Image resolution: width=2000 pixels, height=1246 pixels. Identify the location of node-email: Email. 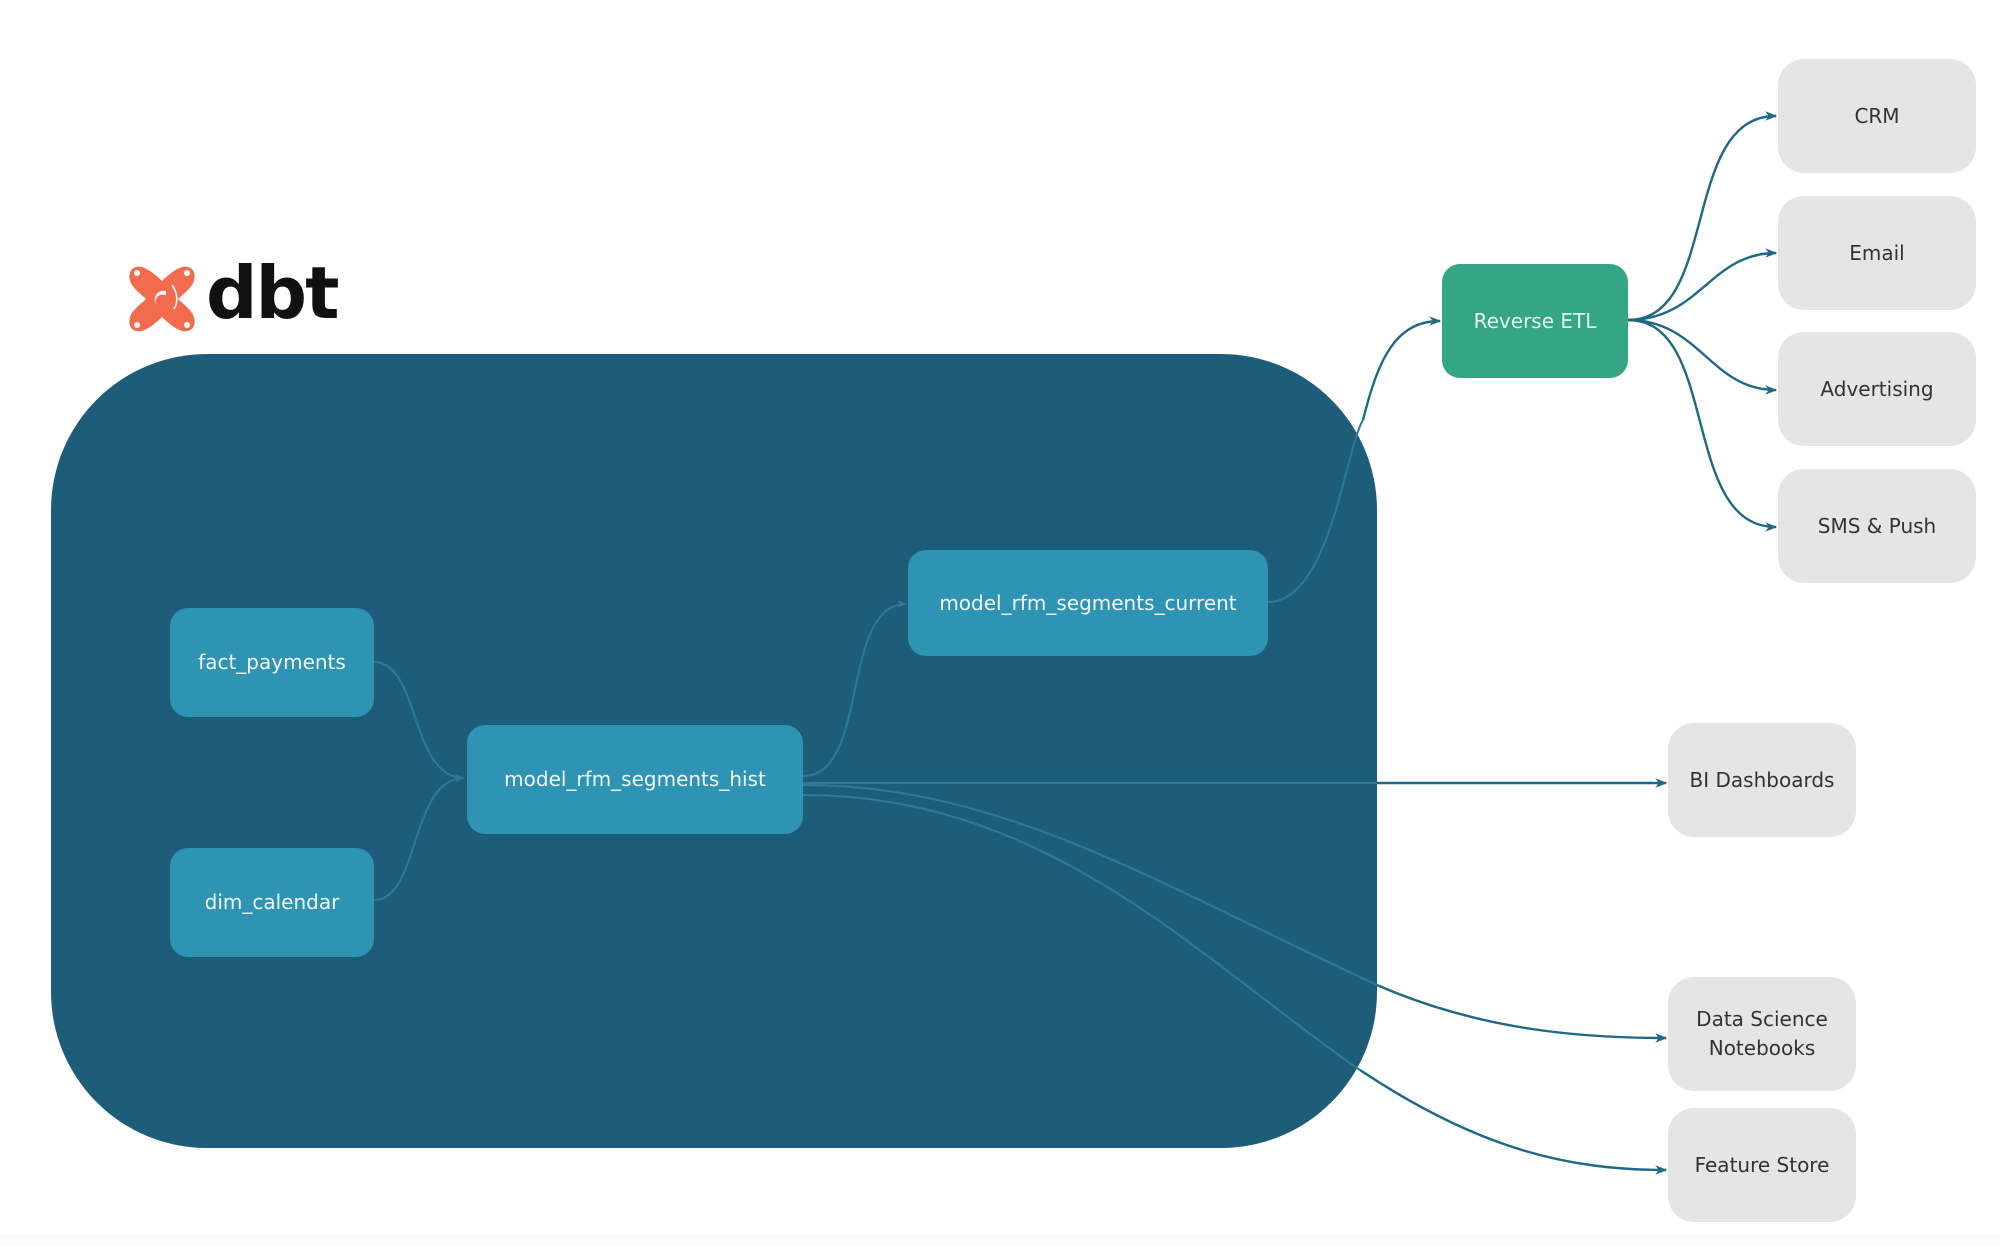
(1877, 253).